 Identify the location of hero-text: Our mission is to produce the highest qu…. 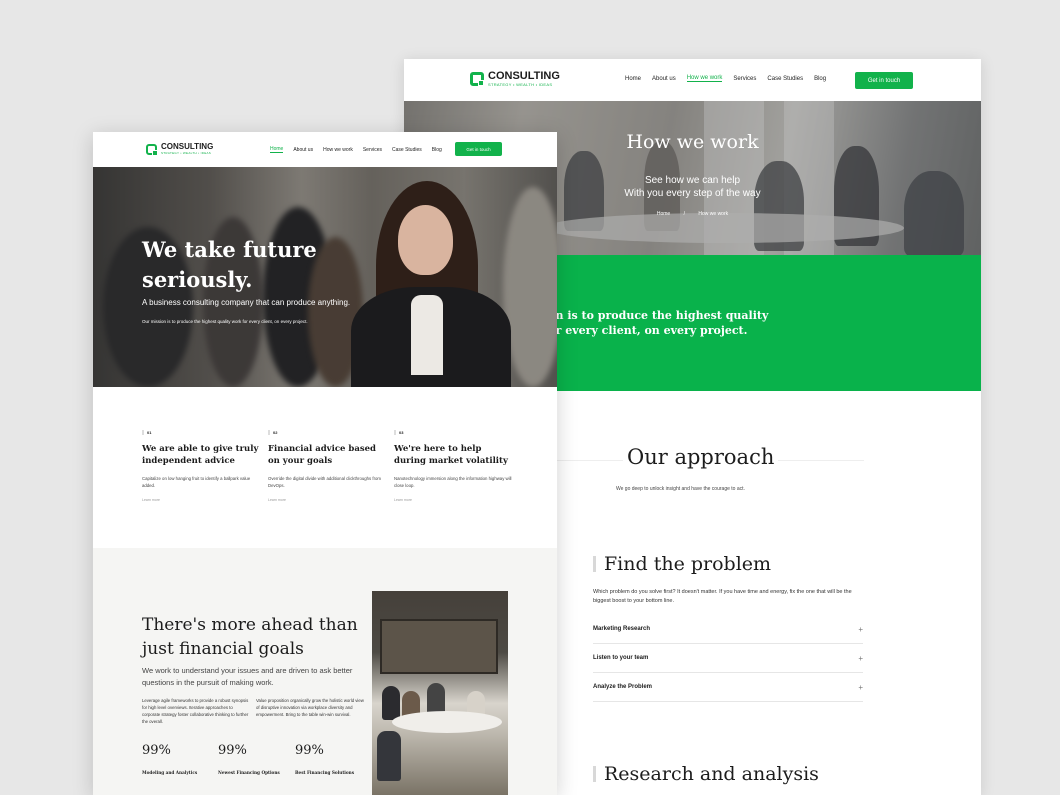
(225, 321).